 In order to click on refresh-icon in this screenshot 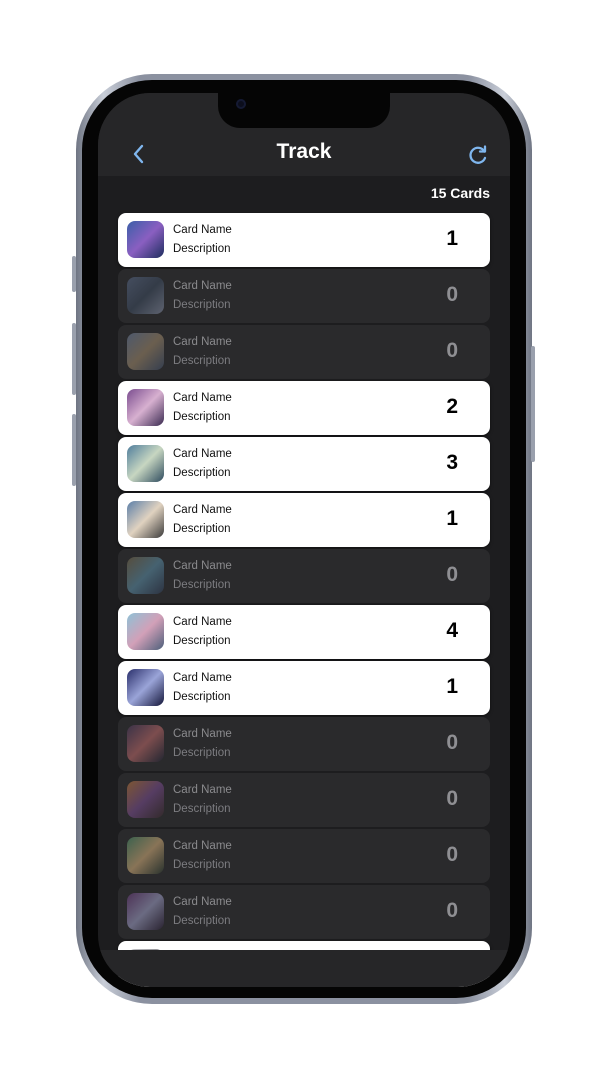, I will do `click(478, 154)`.